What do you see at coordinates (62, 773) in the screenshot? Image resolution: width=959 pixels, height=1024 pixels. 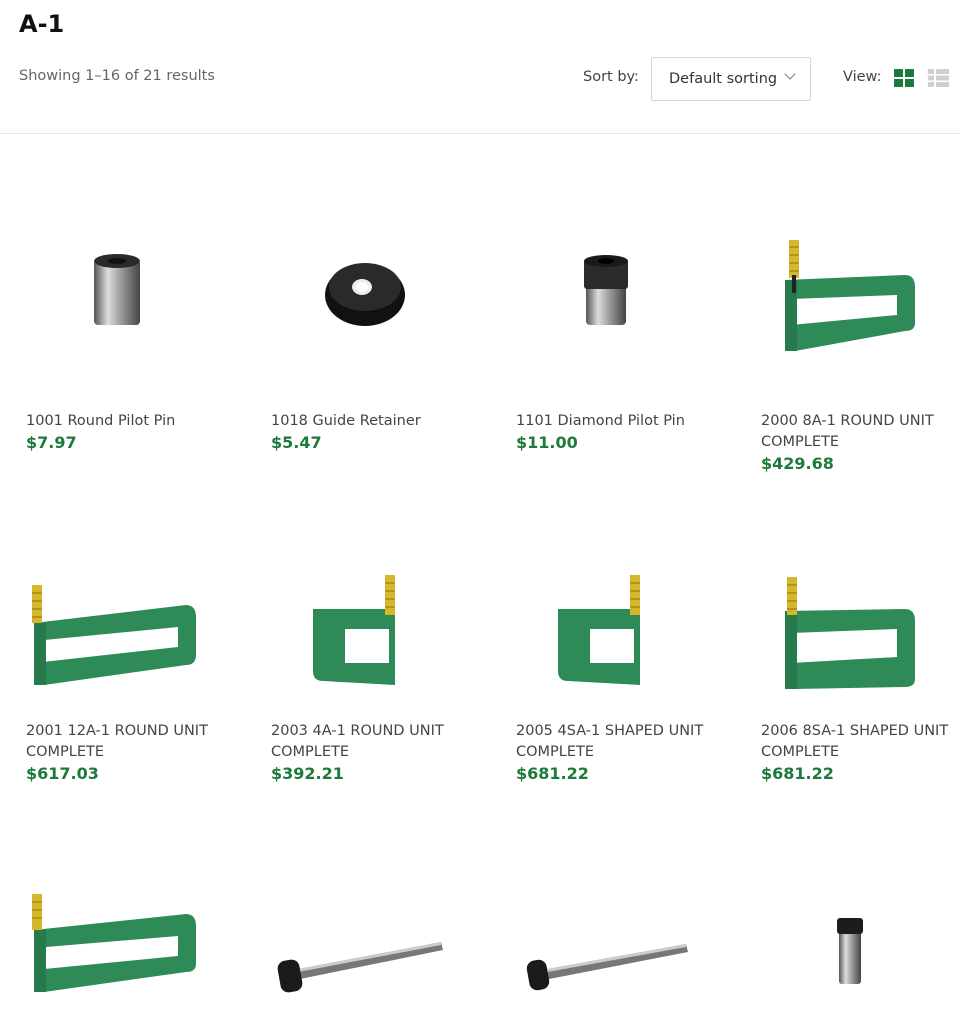 I see `product-price: $617.03` at bounding box center [62, 773].